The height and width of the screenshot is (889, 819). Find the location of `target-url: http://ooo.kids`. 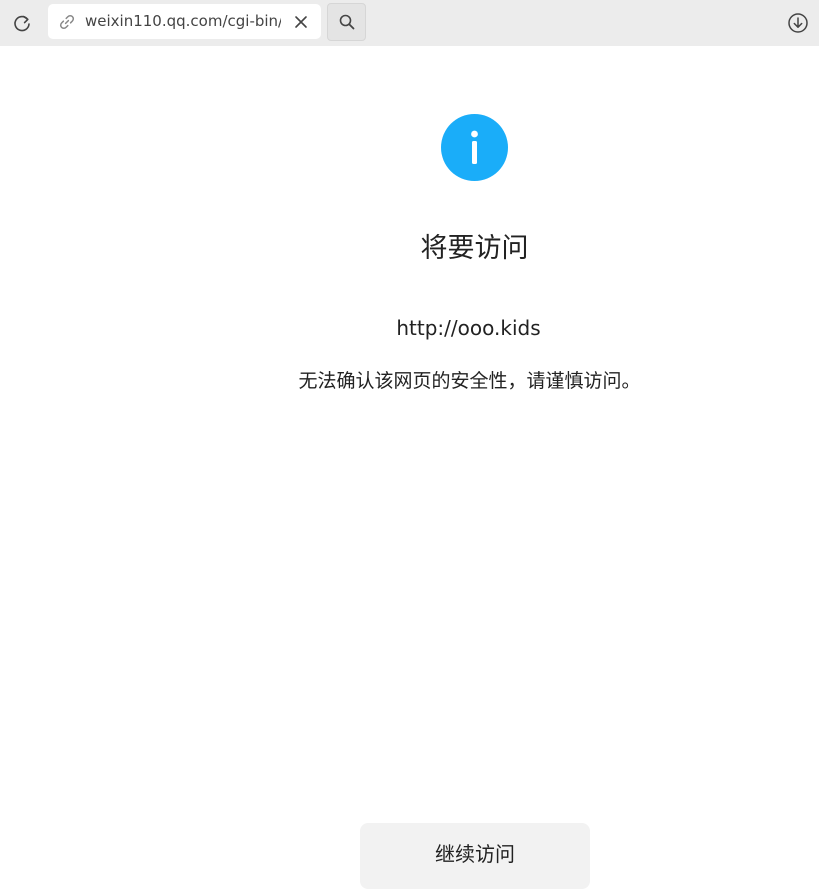

target-url: http://ooo.kids is located at coordinates (468, 328).